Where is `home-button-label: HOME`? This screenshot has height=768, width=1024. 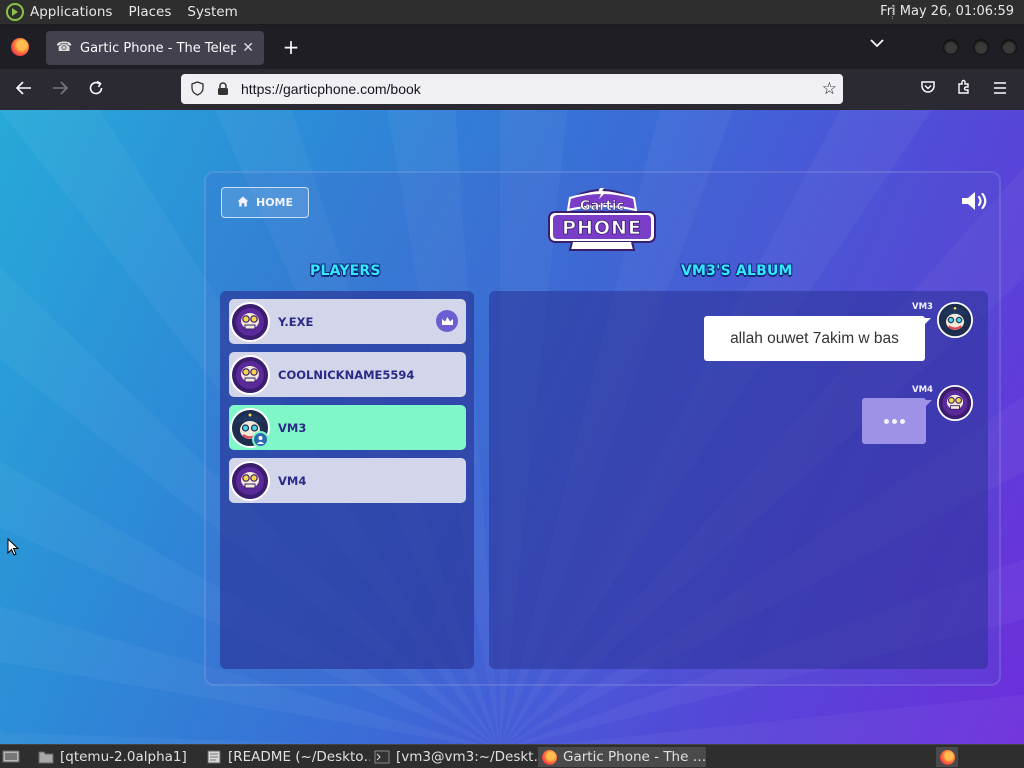 home-button-label: HOME is located at coordinates (274, 202).